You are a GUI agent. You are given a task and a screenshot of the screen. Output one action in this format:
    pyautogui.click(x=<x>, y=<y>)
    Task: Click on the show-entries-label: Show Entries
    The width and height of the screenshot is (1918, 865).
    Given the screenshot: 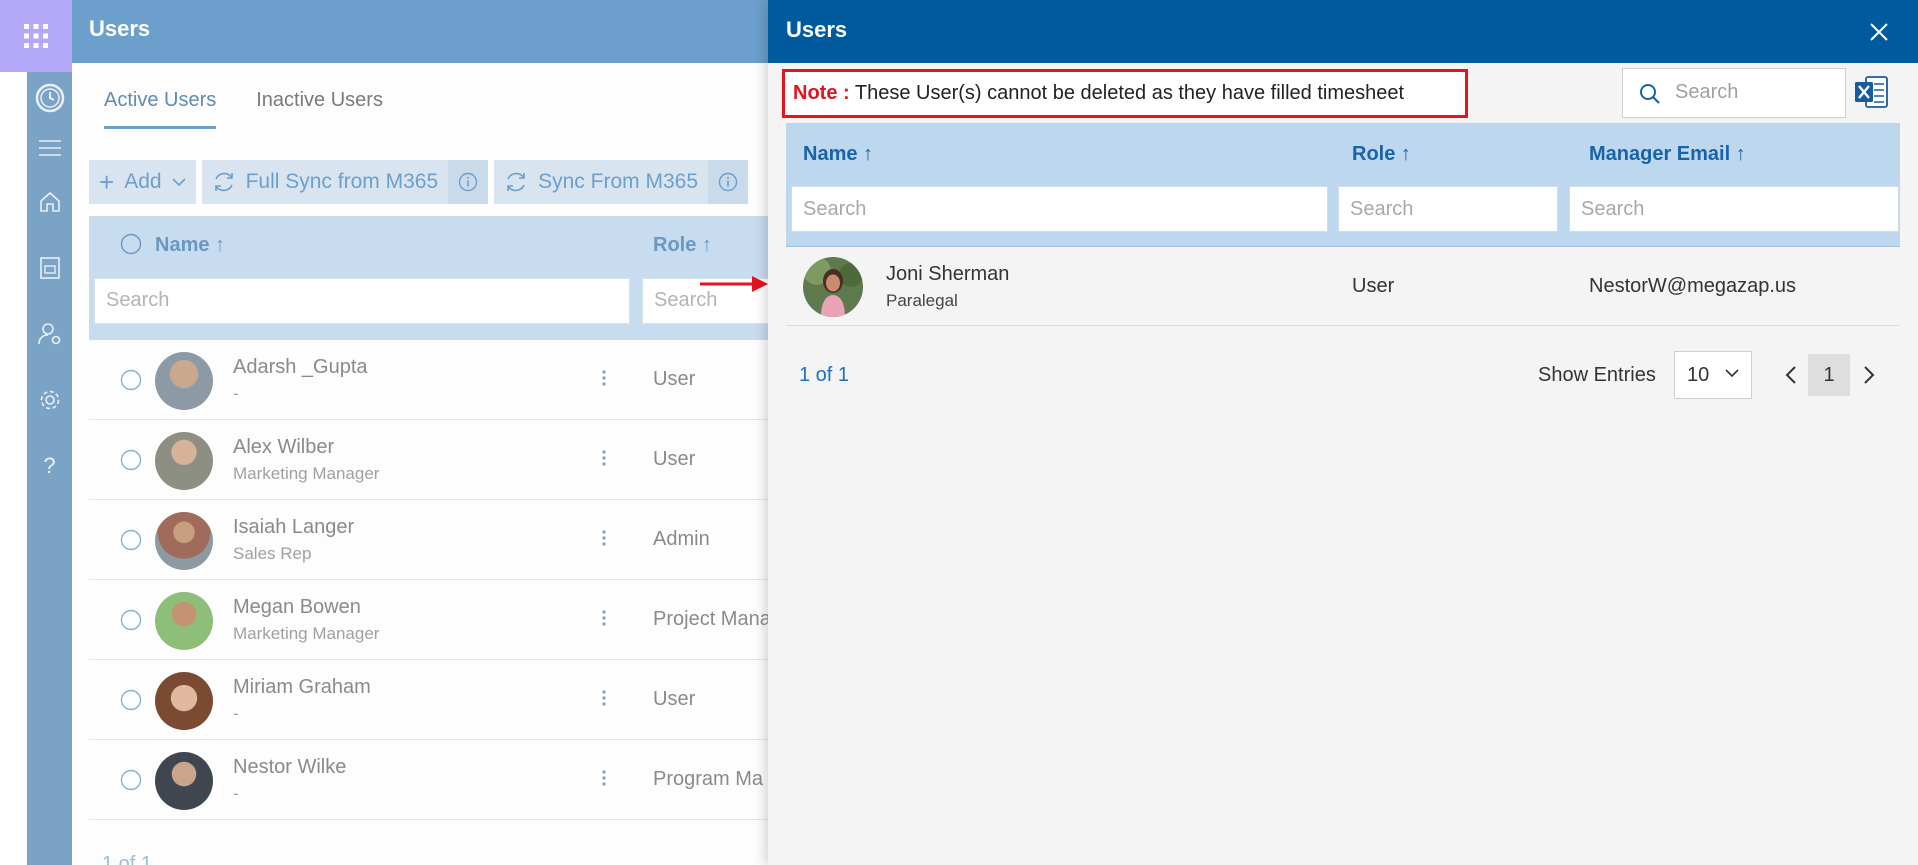 What is the action you would take?
    pyautogui.click(x=1597, y=375)
    